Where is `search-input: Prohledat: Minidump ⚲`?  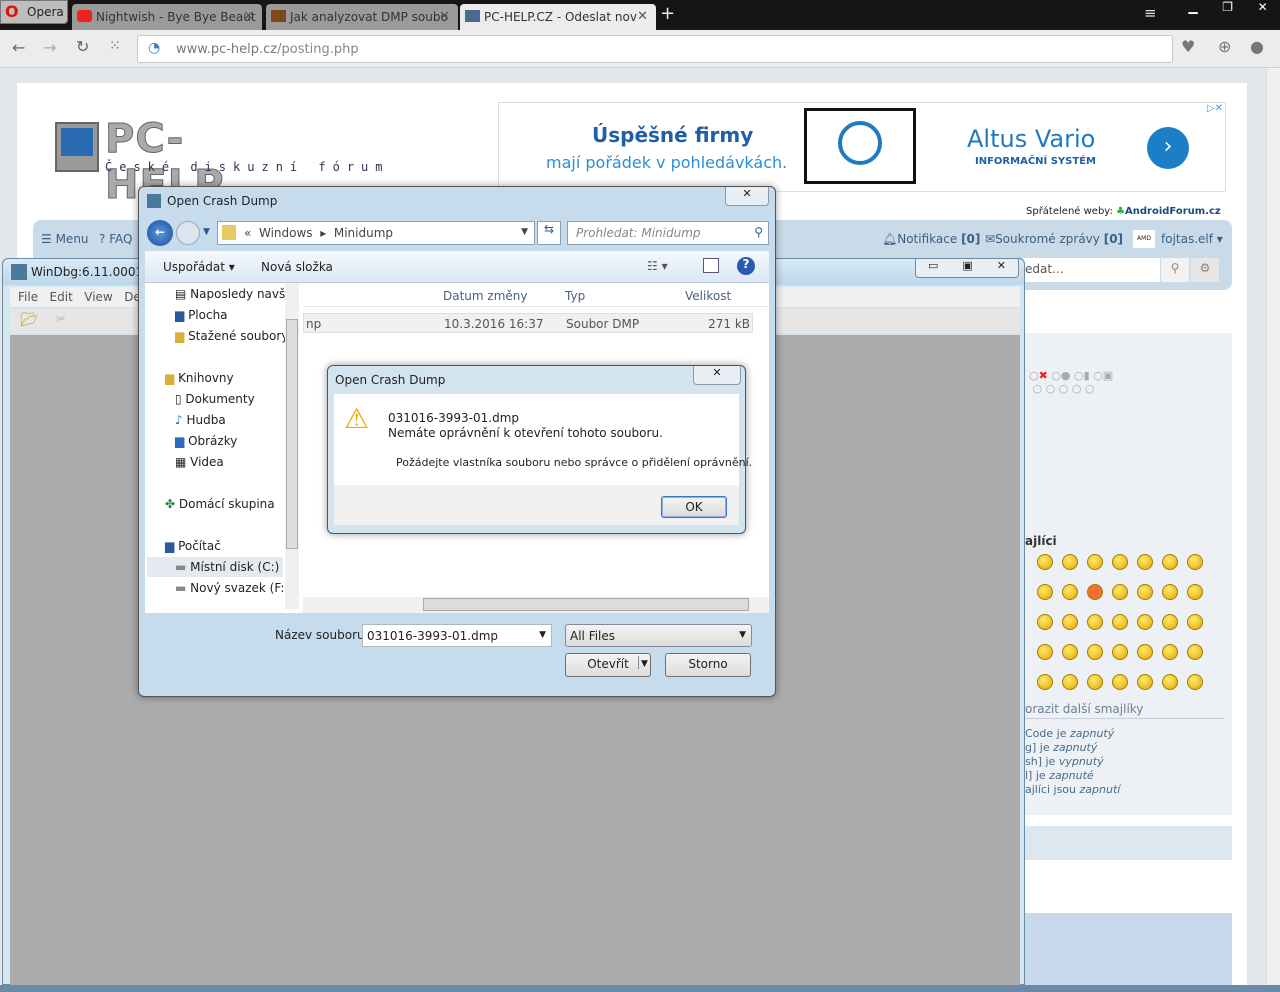 search-input: Prohledat: Minidump ⚲ is located at coordinates (668, 233).